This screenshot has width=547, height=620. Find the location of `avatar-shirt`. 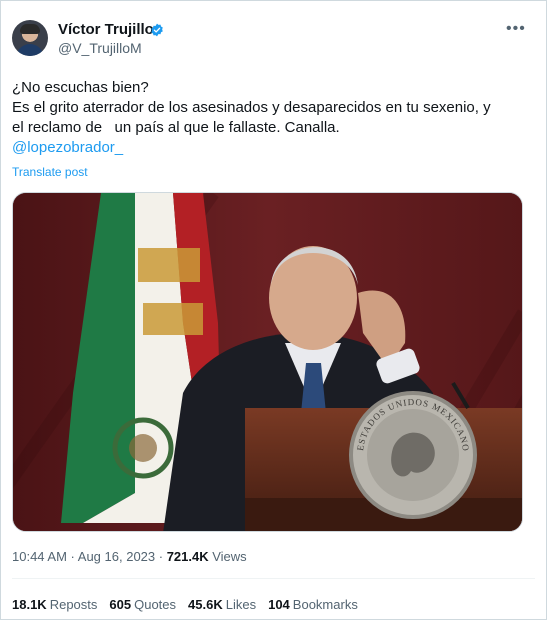

avatar-shirt is located at coordinates (30, 50).